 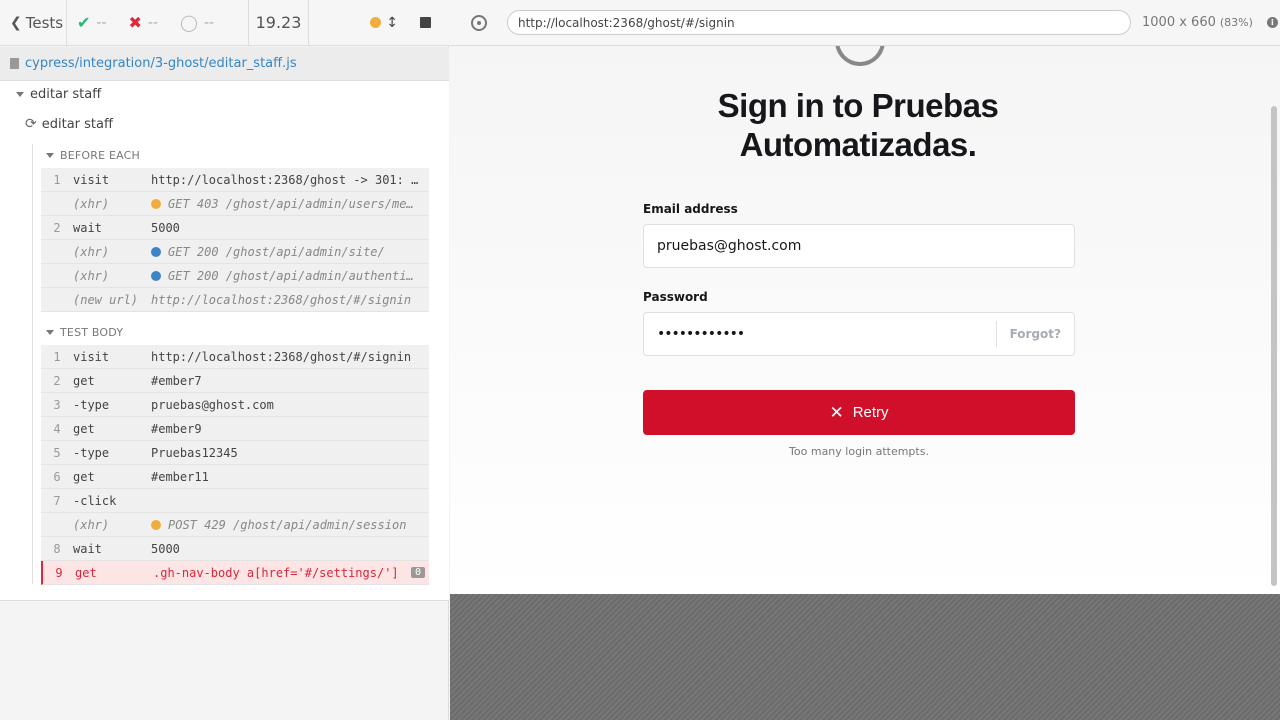 What do you see at coordinates (690, 209) in the screenshot?
I see `email-label: Email address` at bounding box center [690, 209].